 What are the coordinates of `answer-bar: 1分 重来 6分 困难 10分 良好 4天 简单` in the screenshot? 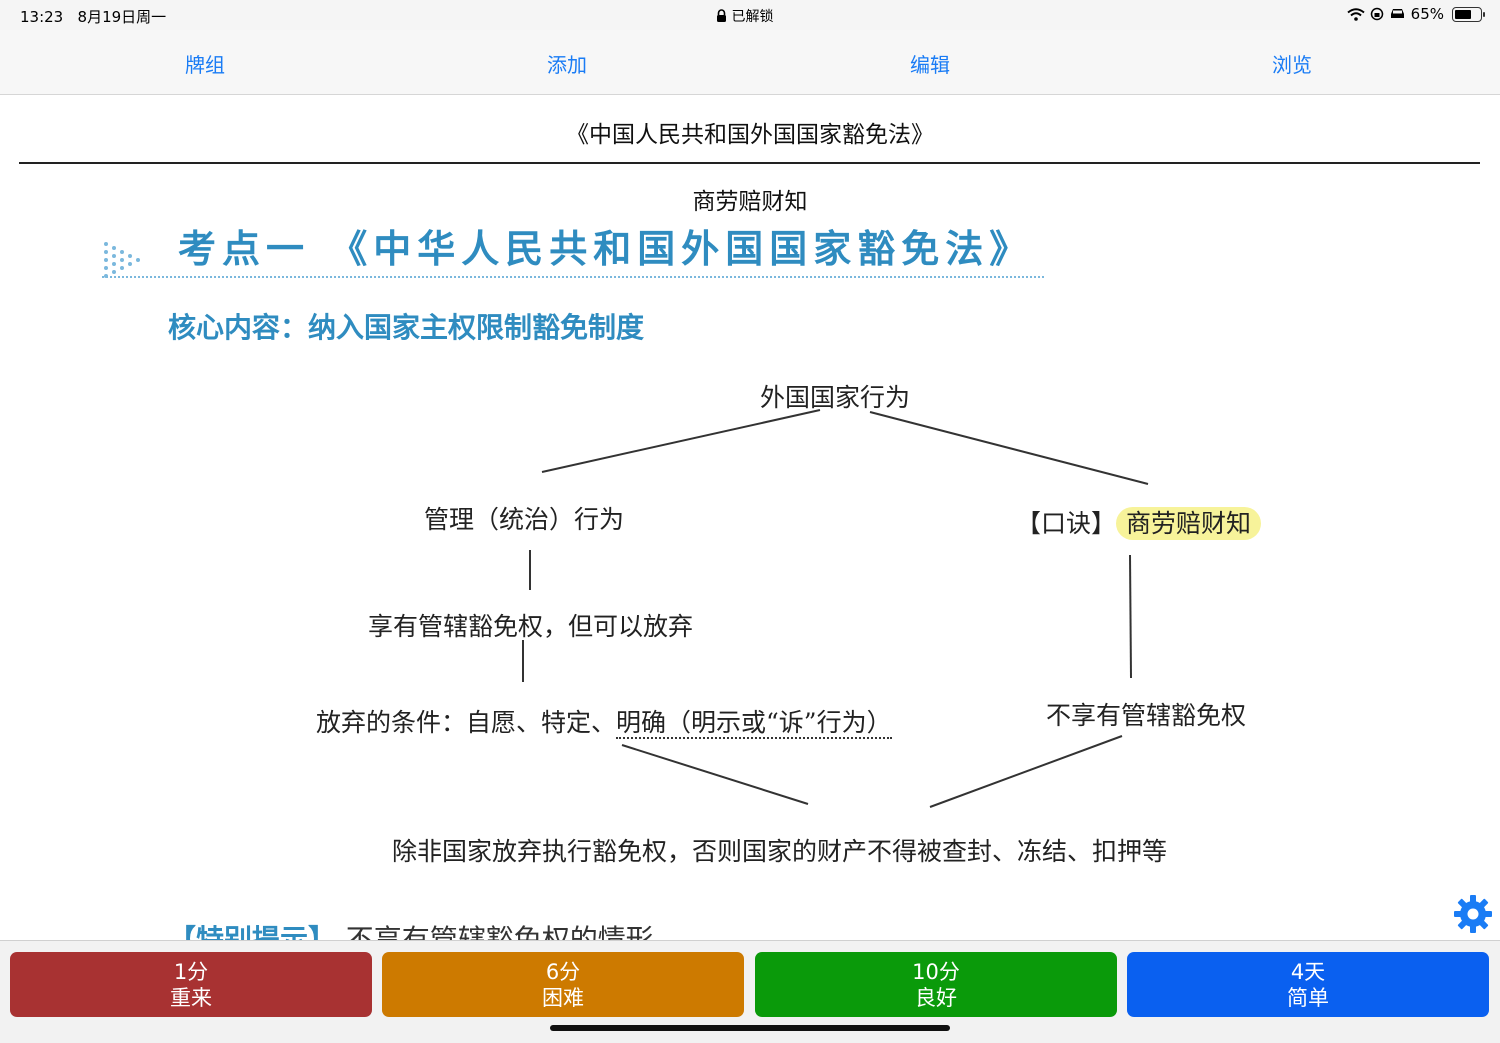 It's located at (750, 991).